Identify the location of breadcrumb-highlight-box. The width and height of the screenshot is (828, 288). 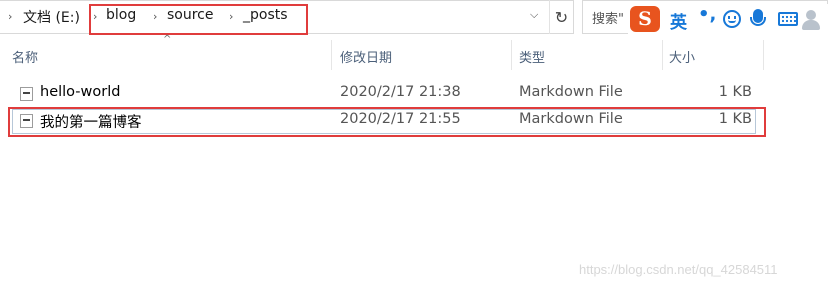
(198, 19).